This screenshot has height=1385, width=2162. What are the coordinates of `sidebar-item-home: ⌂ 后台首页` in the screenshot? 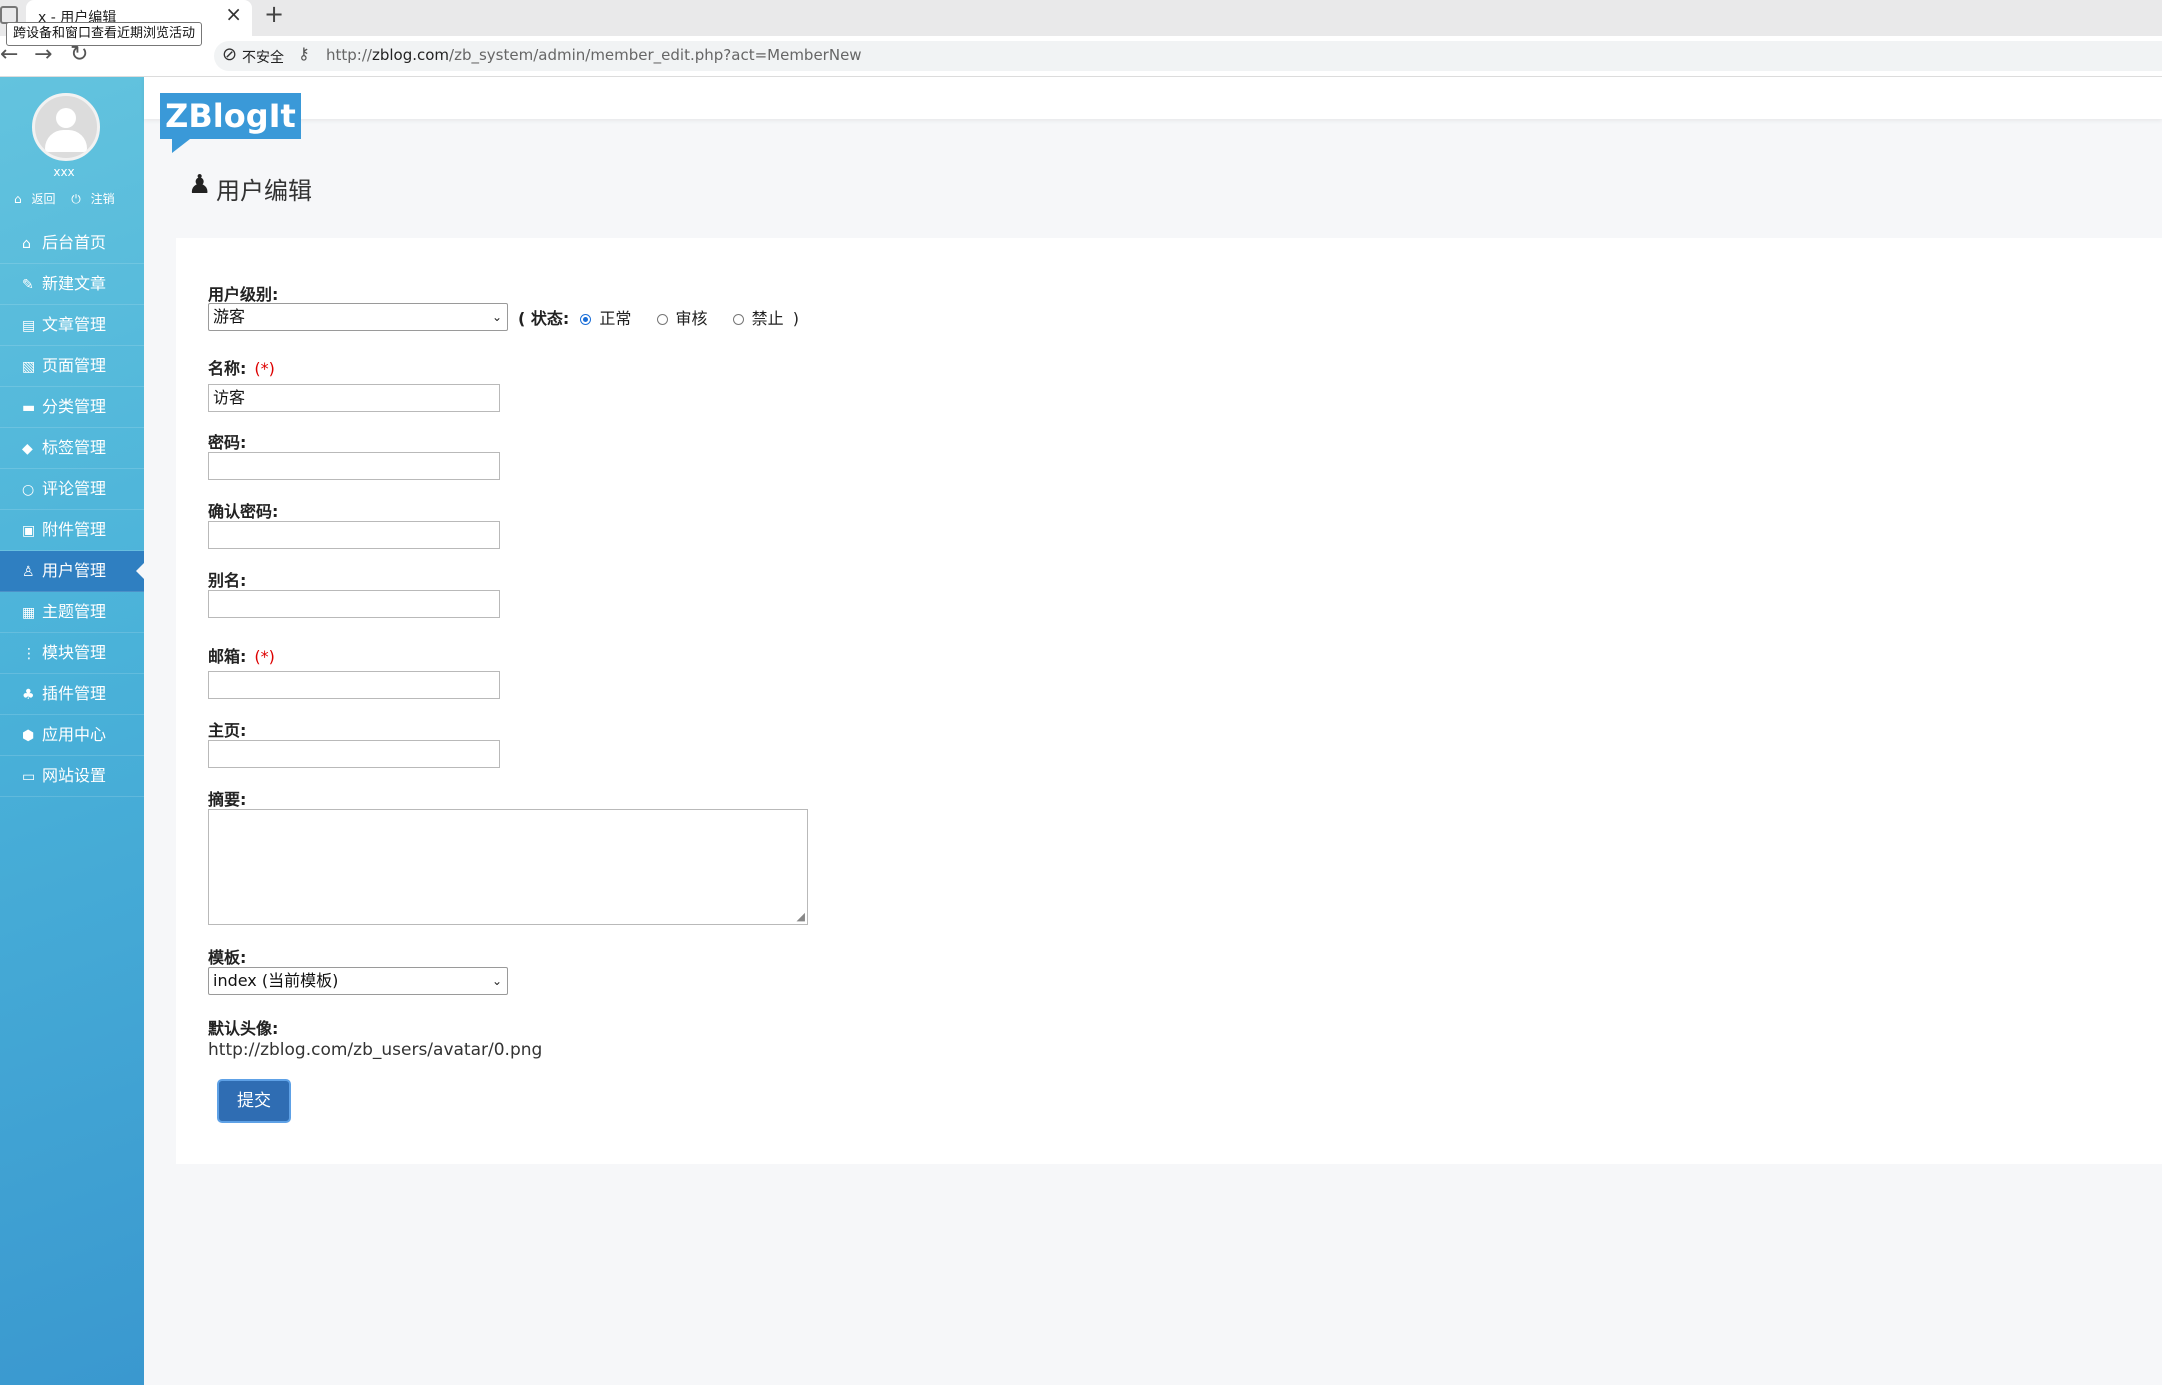 It's located at (72, 243).